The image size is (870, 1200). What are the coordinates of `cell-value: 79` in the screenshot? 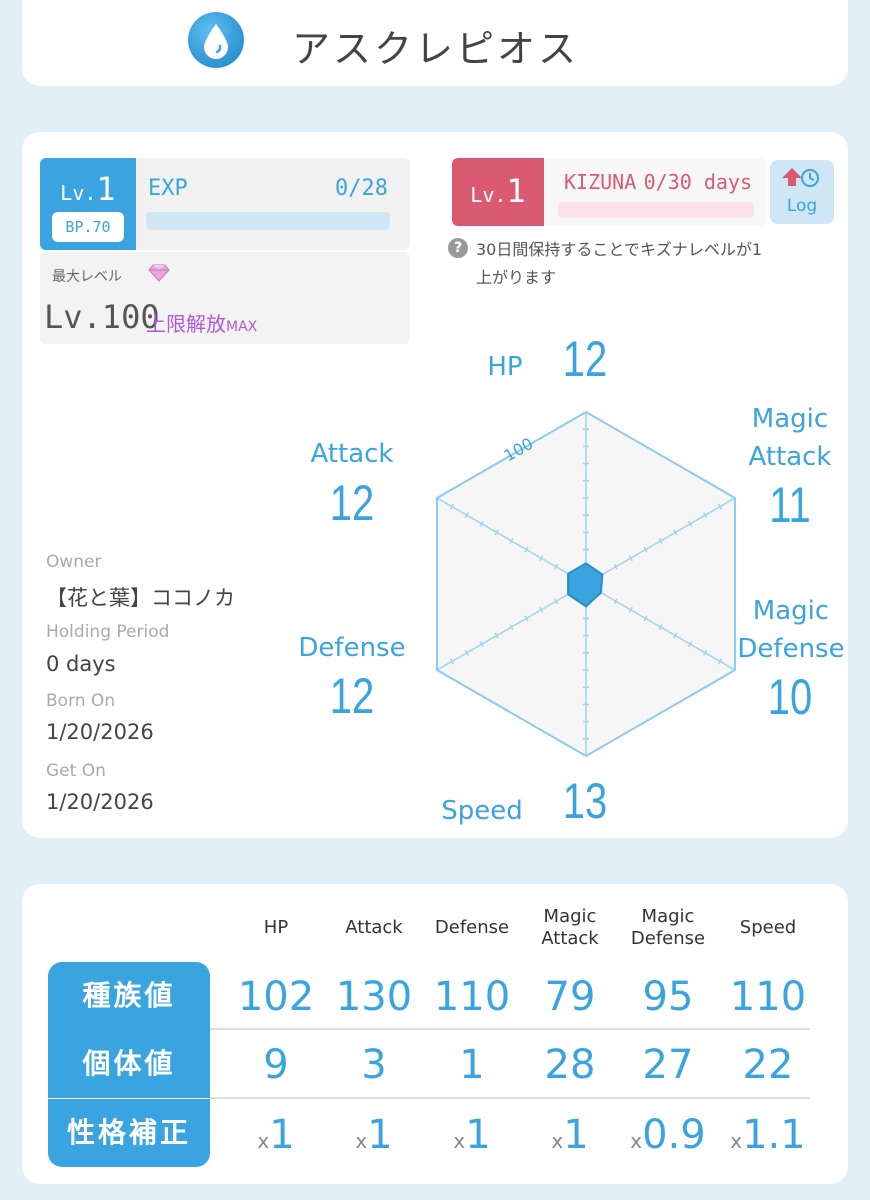 It's located at (570, 997).